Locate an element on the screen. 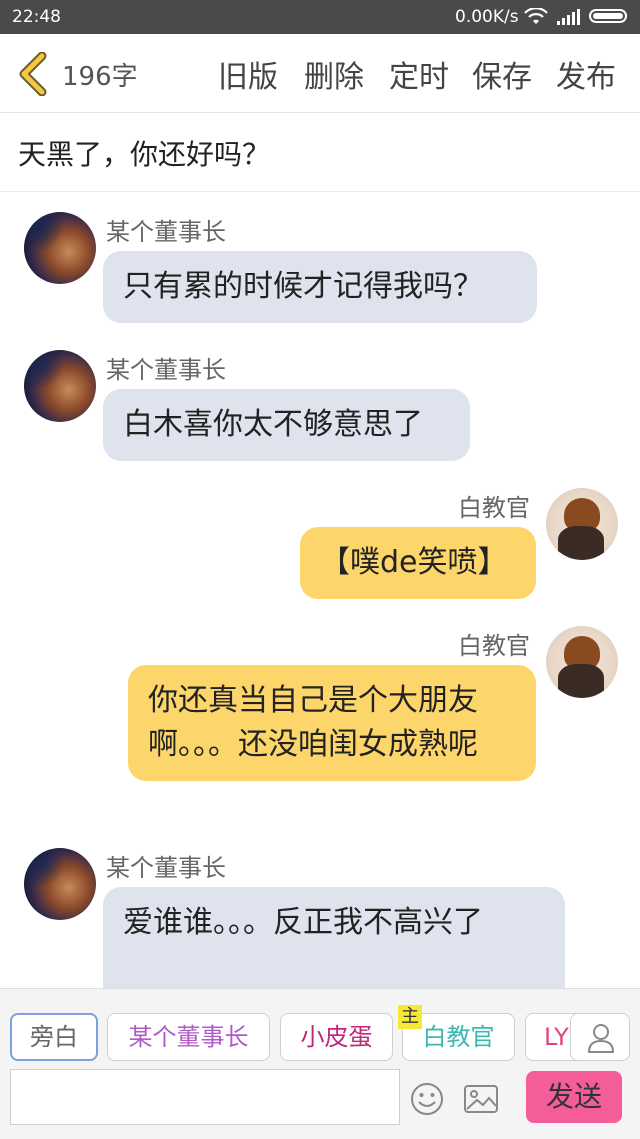 The image size is (640, 1139). story-title-row: 天黑了，你还好吗？ is located at coordinates (320, 152).